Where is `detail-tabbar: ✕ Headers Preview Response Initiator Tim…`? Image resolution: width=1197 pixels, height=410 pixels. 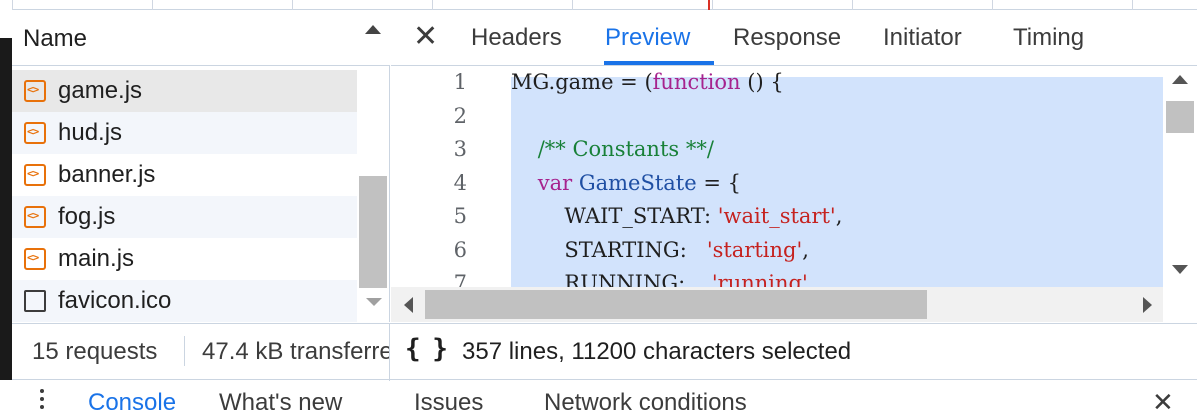 detail-tabbar: ✕ Headers Preview Response Initiator Tim… is located at coordinates (794, 39).